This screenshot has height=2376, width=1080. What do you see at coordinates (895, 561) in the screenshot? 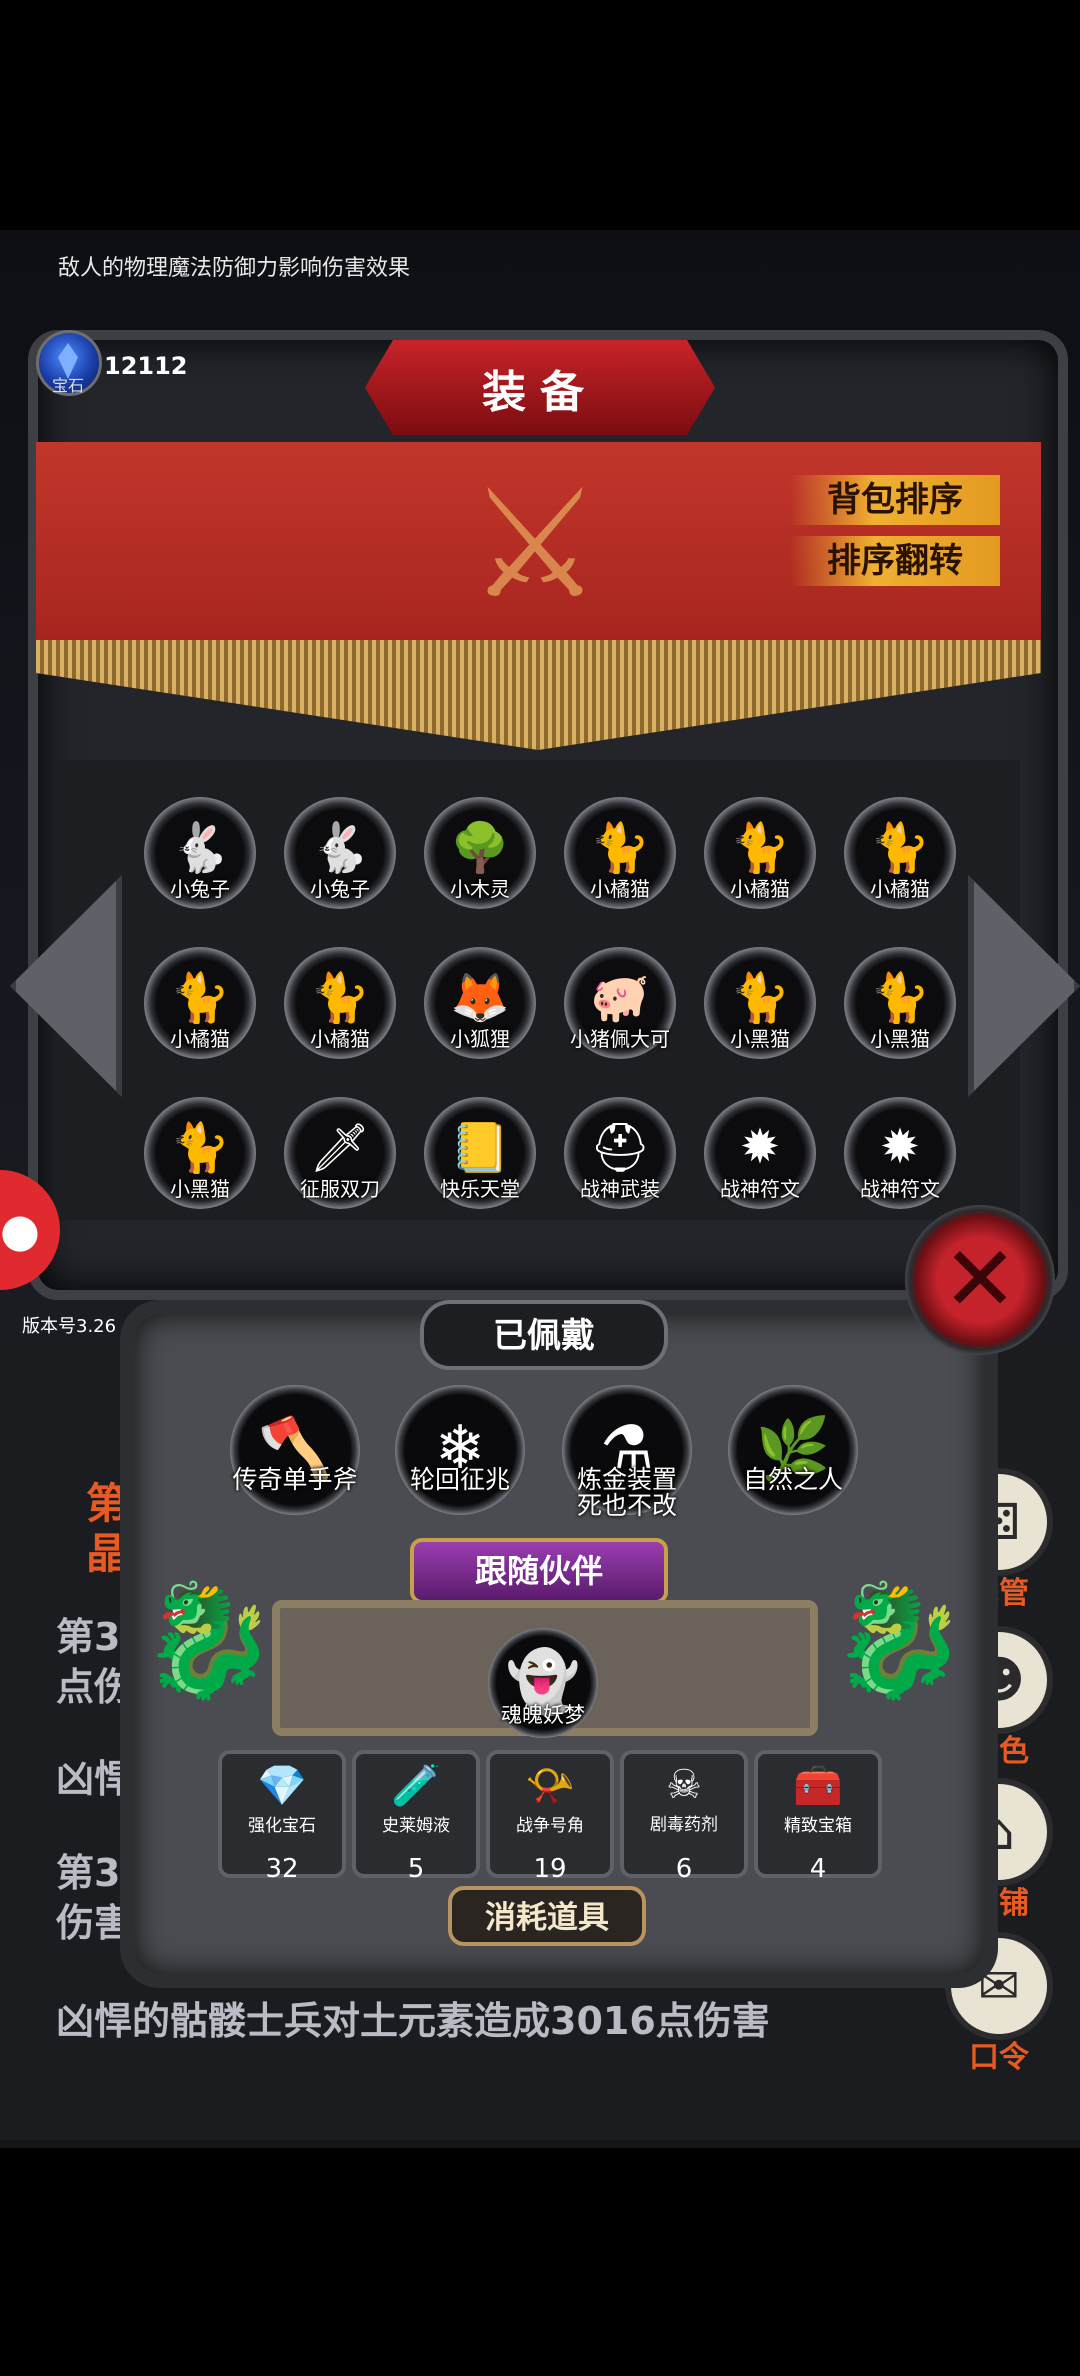
I see `reverse-sort-button: 排序翻转` at bounding box center [895, 561].